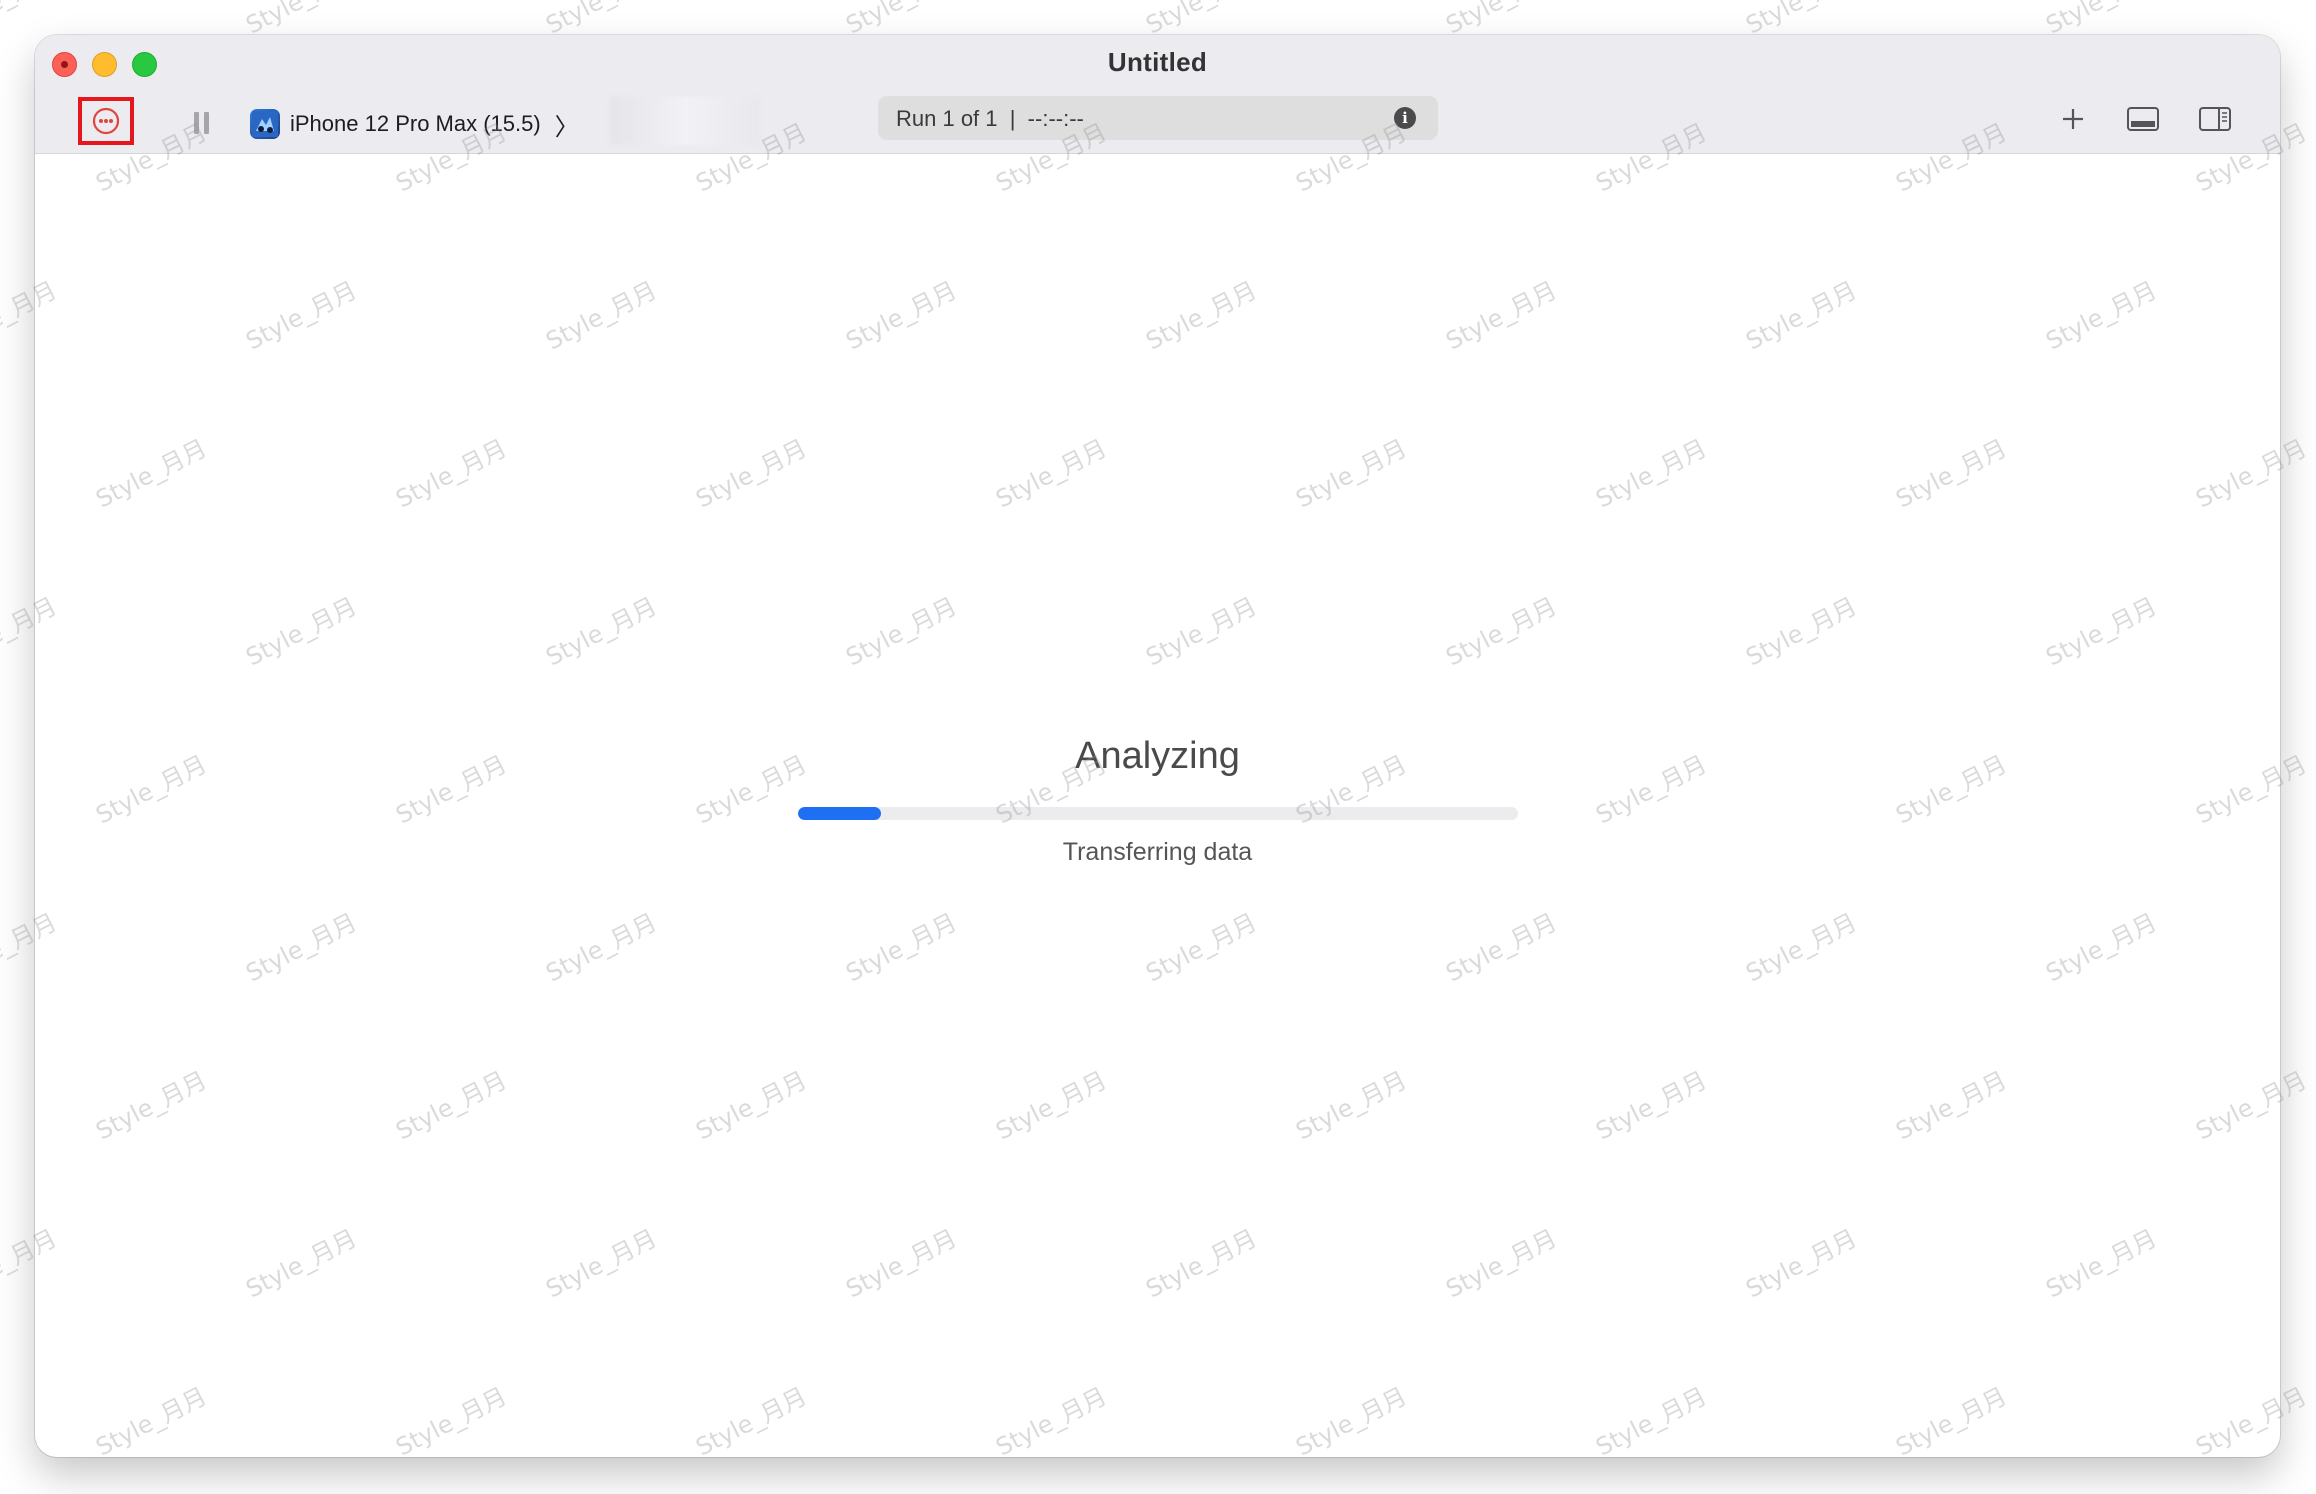 The height and width of the screenshot is (1494, 2316). What do you see at coordinates (1157, 852) in the screenshot?
I see `progress-status-text: Transferring data` at bounding box center [1157, 852].